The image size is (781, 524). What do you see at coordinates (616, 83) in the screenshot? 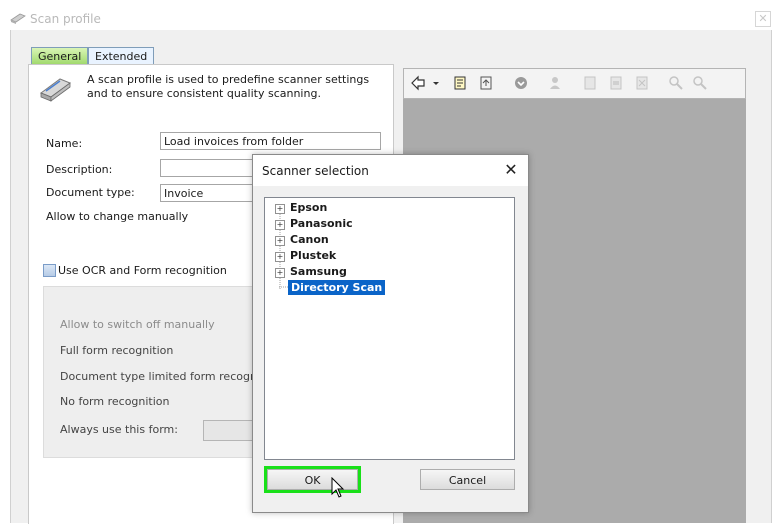
I see `page-copy-icon` at bounding box center [616, 83].